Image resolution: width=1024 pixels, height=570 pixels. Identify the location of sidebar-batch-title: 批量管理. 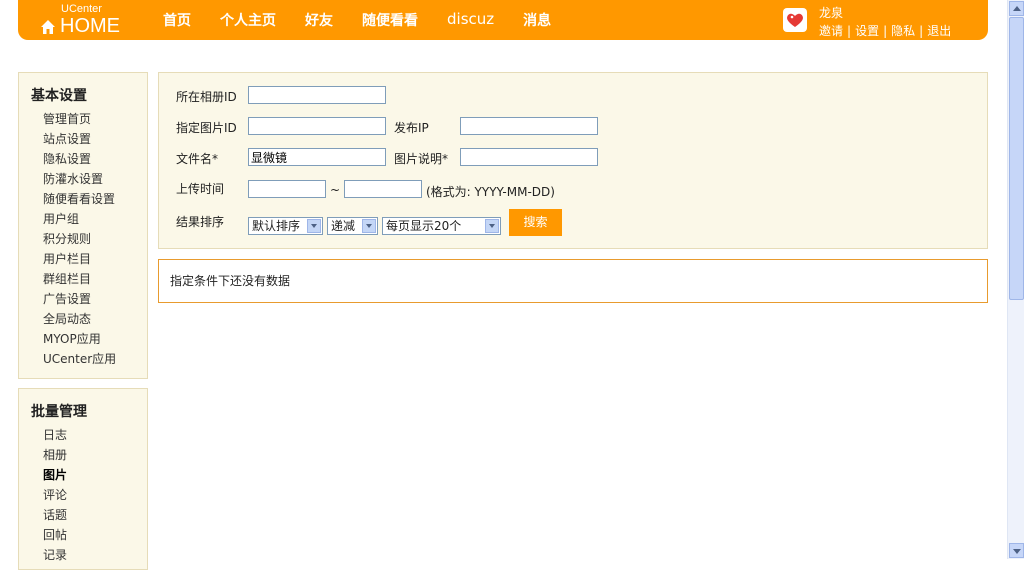
(59, 412).